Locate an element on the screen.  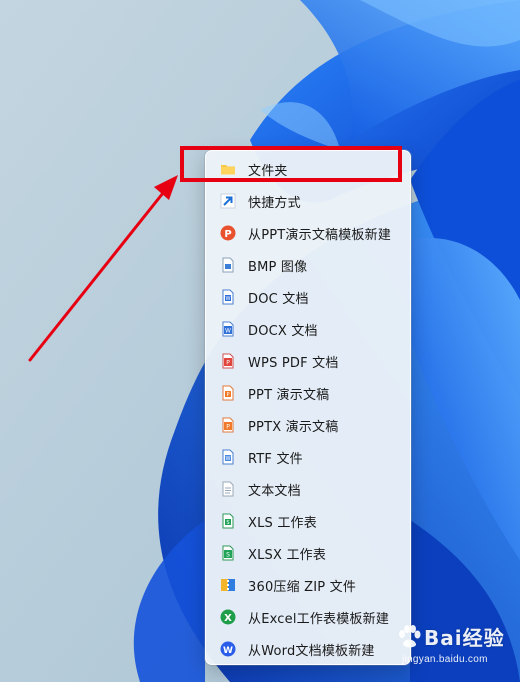
pptx-presentation-icon: P is located at coordinates (228, 425).